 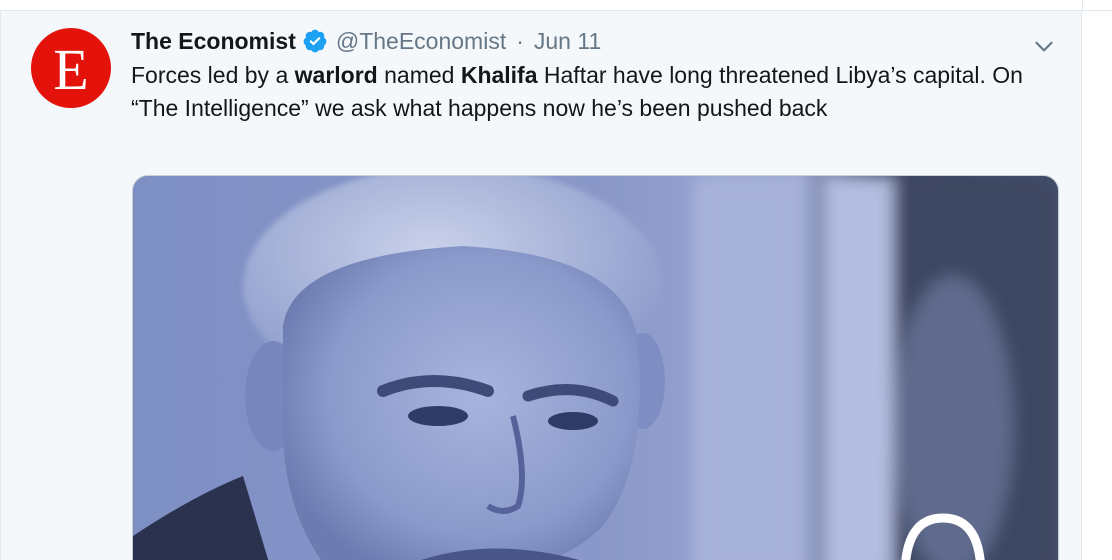 I want to click on verified-badge-icon, so click(x=315, y=41).